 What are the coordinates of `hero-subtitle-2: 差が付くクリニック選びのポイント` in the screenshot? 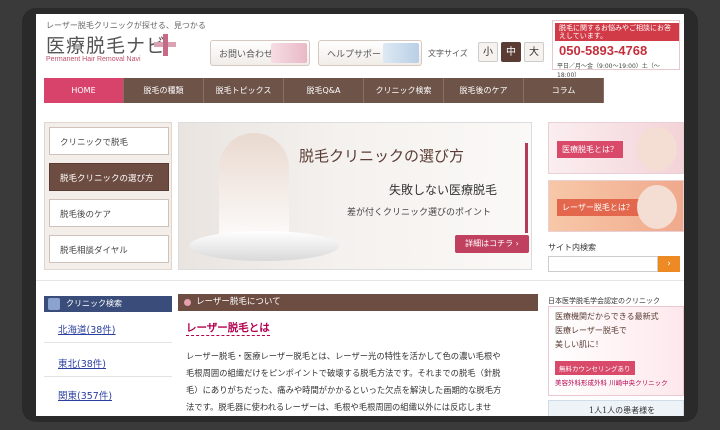 It's located at (419, 213).